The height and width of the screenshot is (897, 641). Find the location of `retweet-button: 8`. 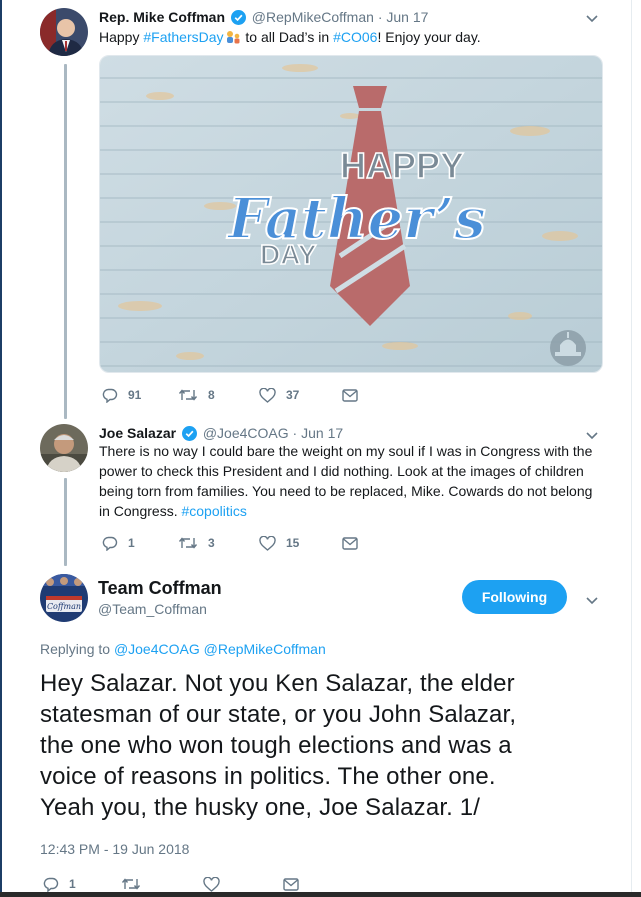

retweet-button: 8 is located at coordinates (196, 395).